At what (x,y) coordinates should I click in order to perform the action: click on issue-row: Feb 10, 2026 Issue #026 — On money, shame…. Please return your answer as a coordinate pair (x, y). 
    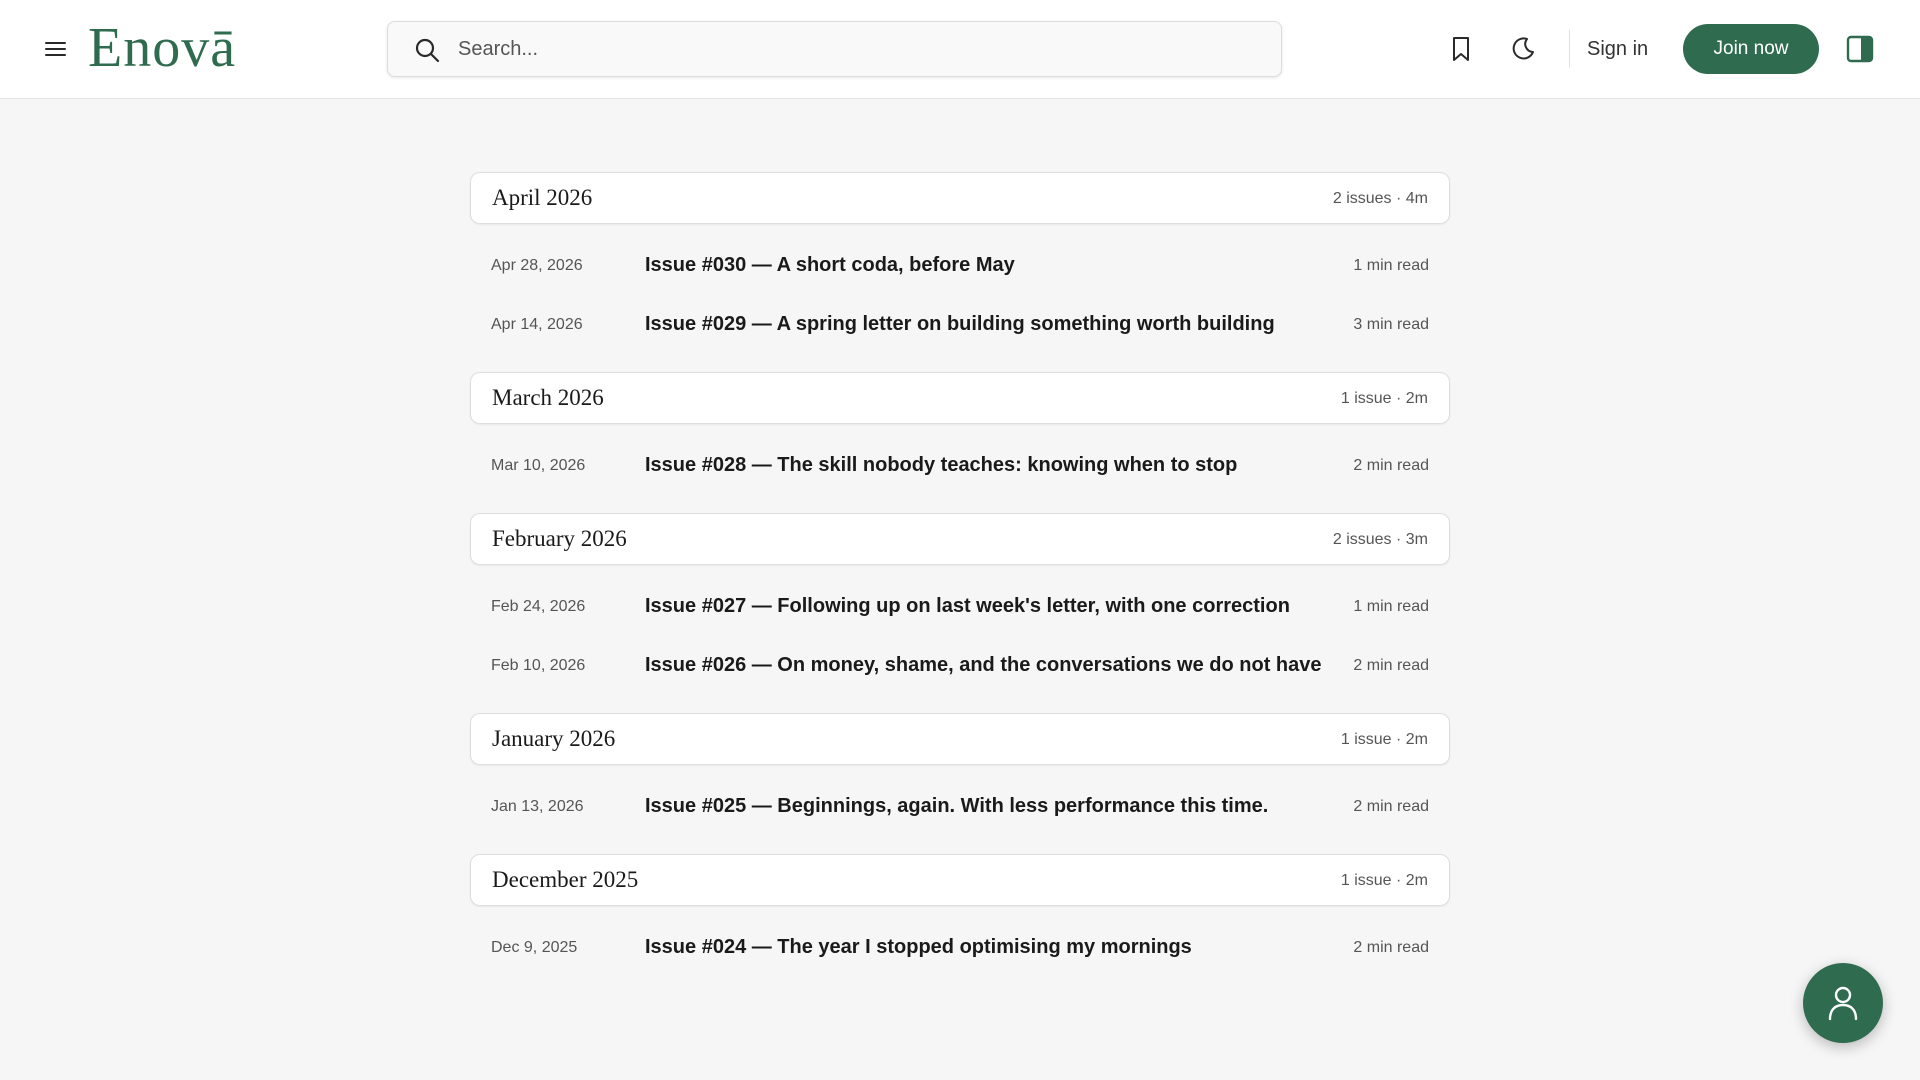
    Looking at the image, I should click on (960, 666).